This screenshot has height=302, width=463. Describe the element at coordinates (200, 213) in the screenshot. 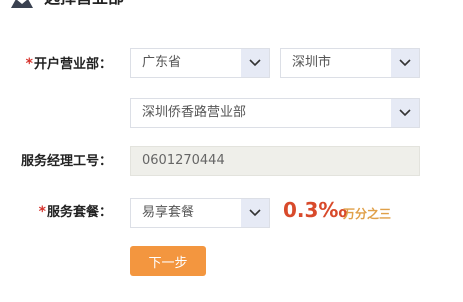

I see `package-select: 易享套餐` at that location.